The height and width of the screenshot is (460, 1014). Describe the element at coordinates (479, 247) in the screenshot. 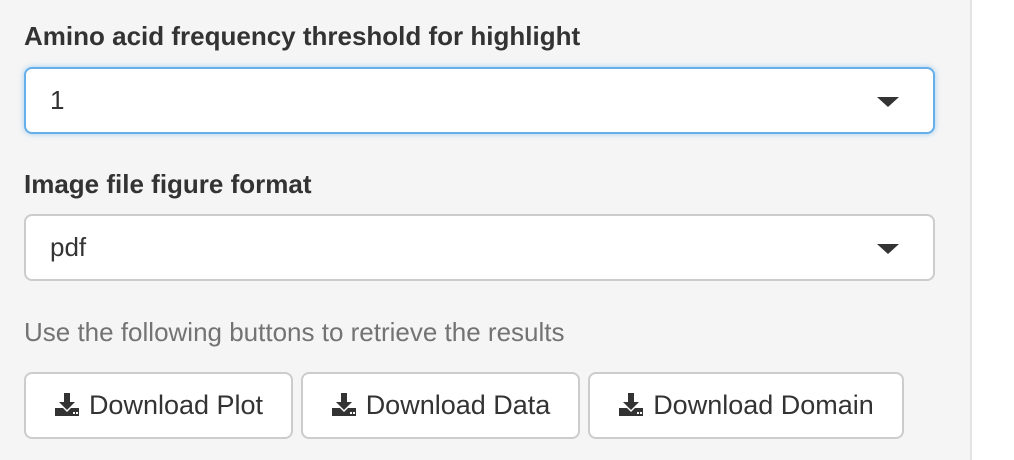

I see `format-select: pdf` at that location.